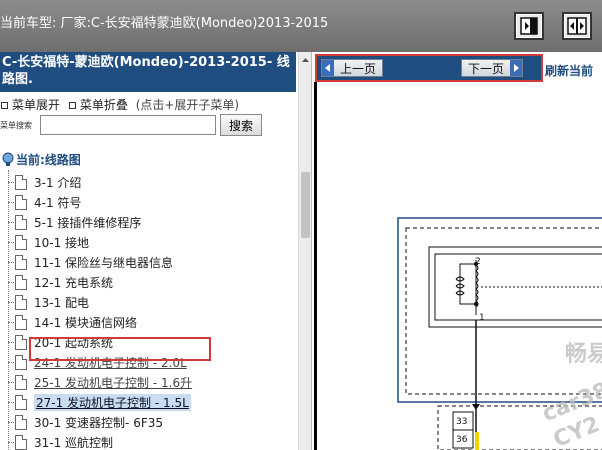 The height and width of the screenshot is (450, 602). Describe the element at coordinates (48, 160) in the screenshot. I see `tree-root-label: 当前:线路图` at that location.